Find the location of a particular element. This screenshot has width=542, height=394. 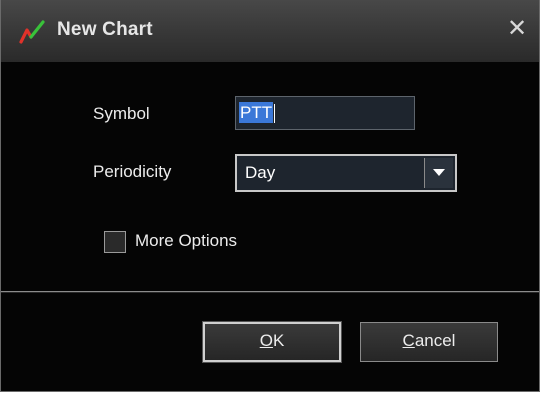

symbol-input-selected-text: PTT is located at coordinates (256, 112).